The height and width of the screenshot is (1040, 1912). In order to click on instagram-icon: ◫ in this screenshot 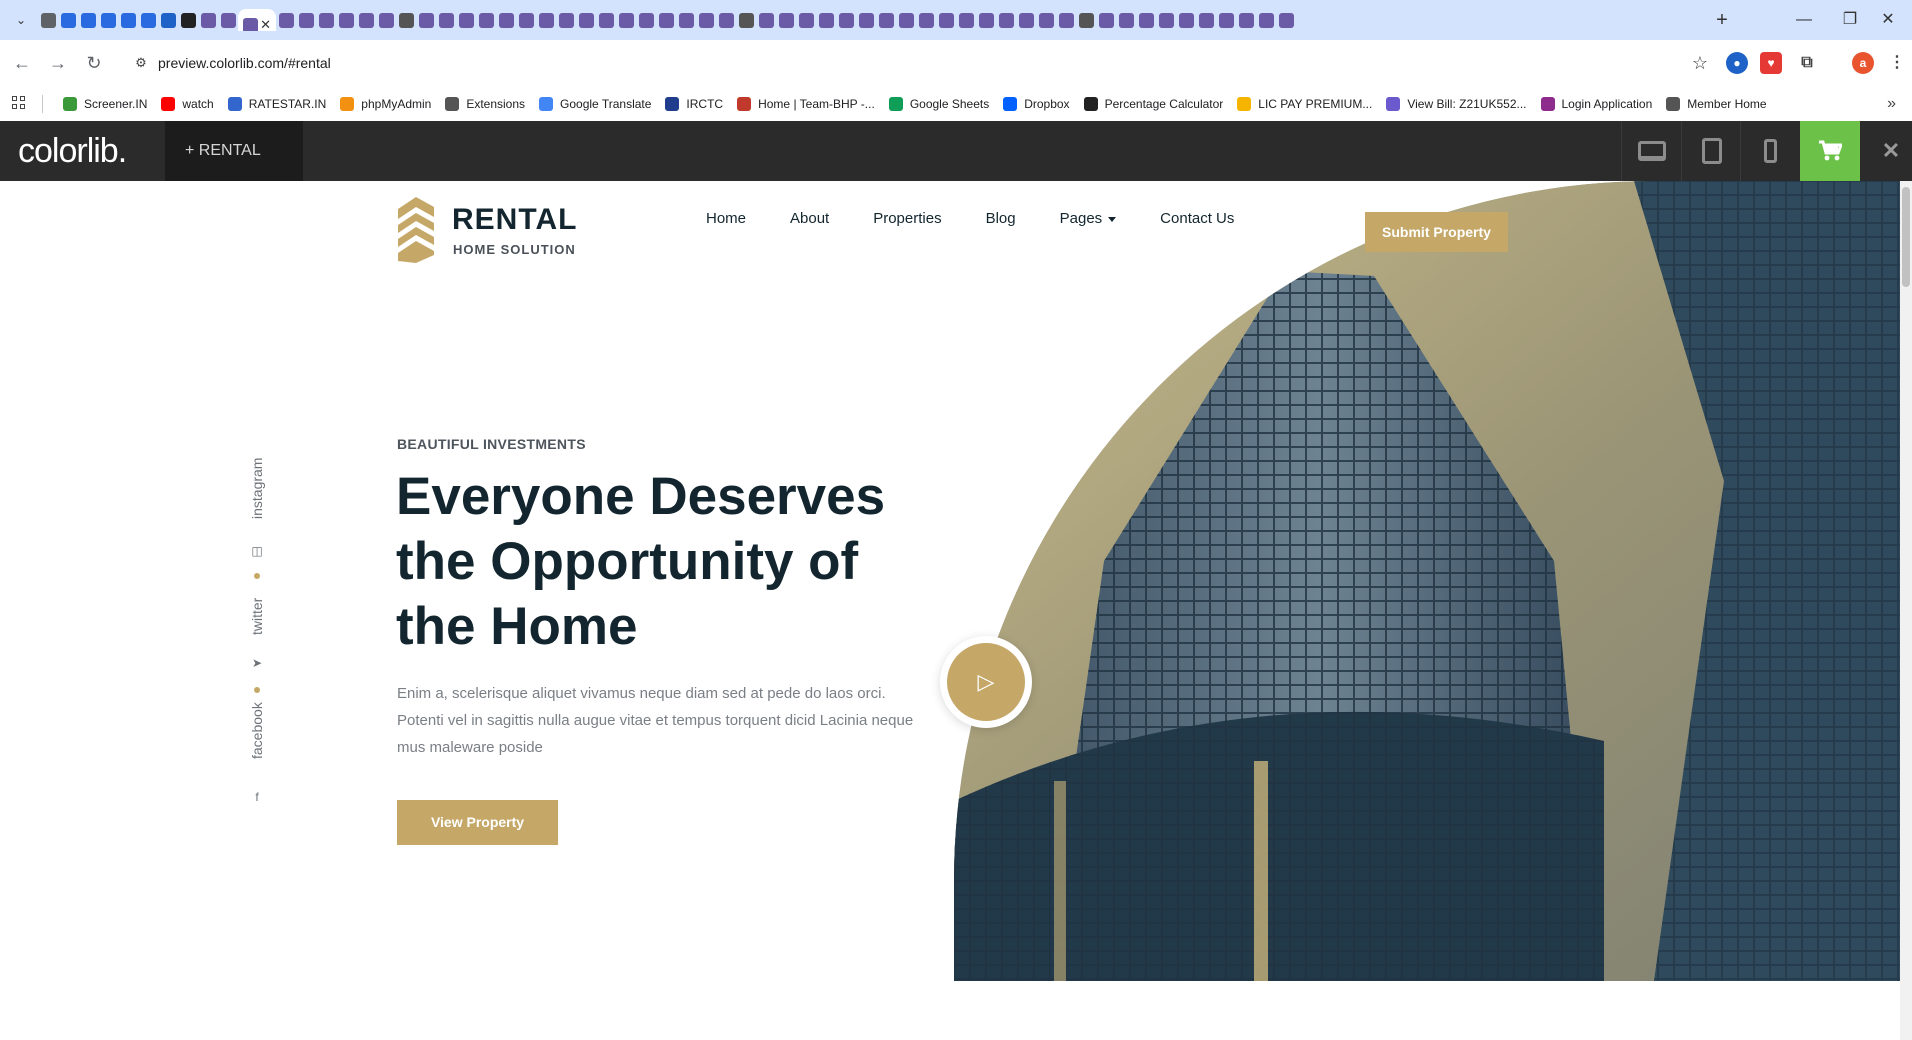, I will do `click(257, 551)`.